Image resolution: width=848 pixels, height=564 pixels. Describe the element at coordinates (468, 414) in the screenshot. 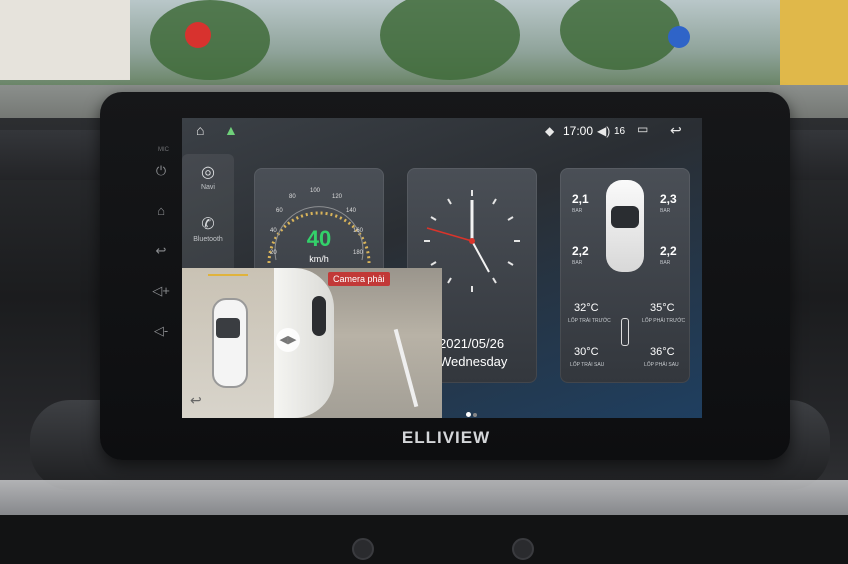

I see `page-dot-active` at that location.